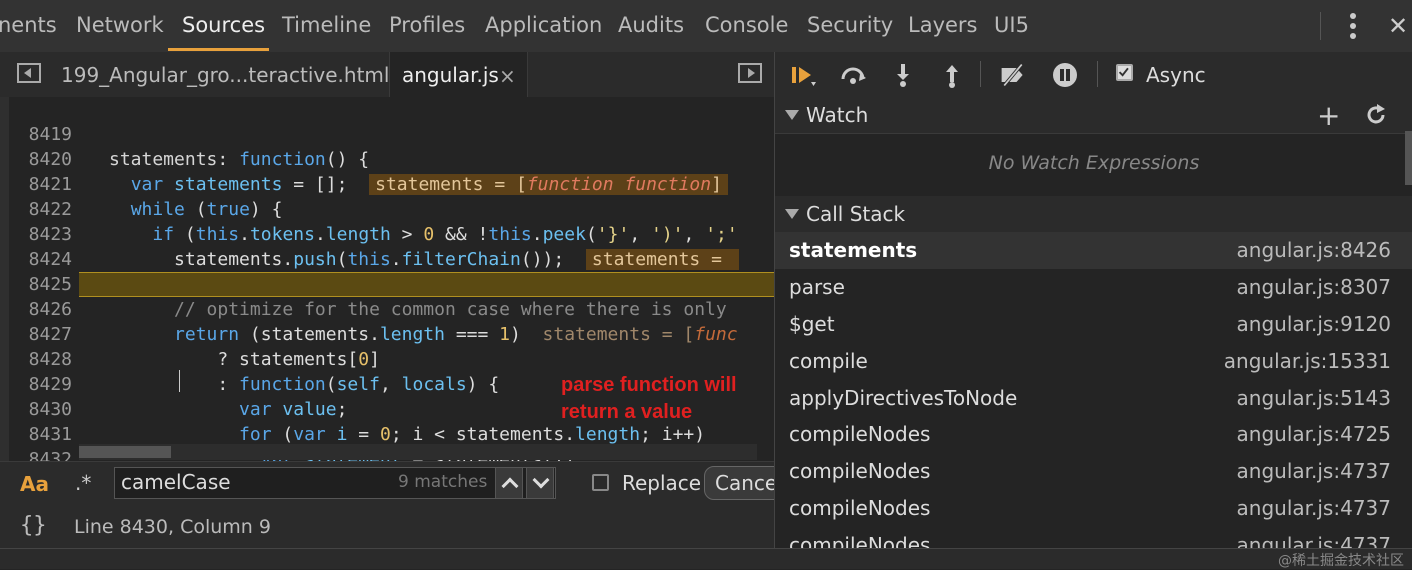 The width and height of the screenshot is (1412, 570). I want to click on watermark: @稀土掘金技术社区, so click(1341, 561).